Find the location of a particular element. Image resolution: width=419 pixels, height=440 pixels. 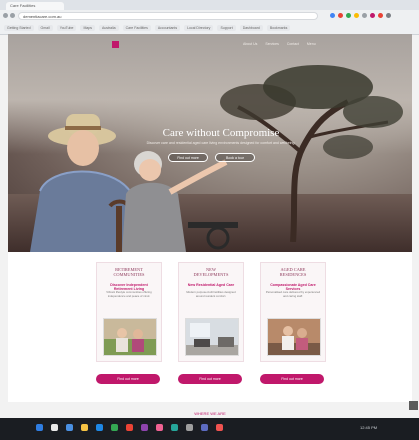

system-tray-clock: 12:45 PM is located at coordinates (369, 427).